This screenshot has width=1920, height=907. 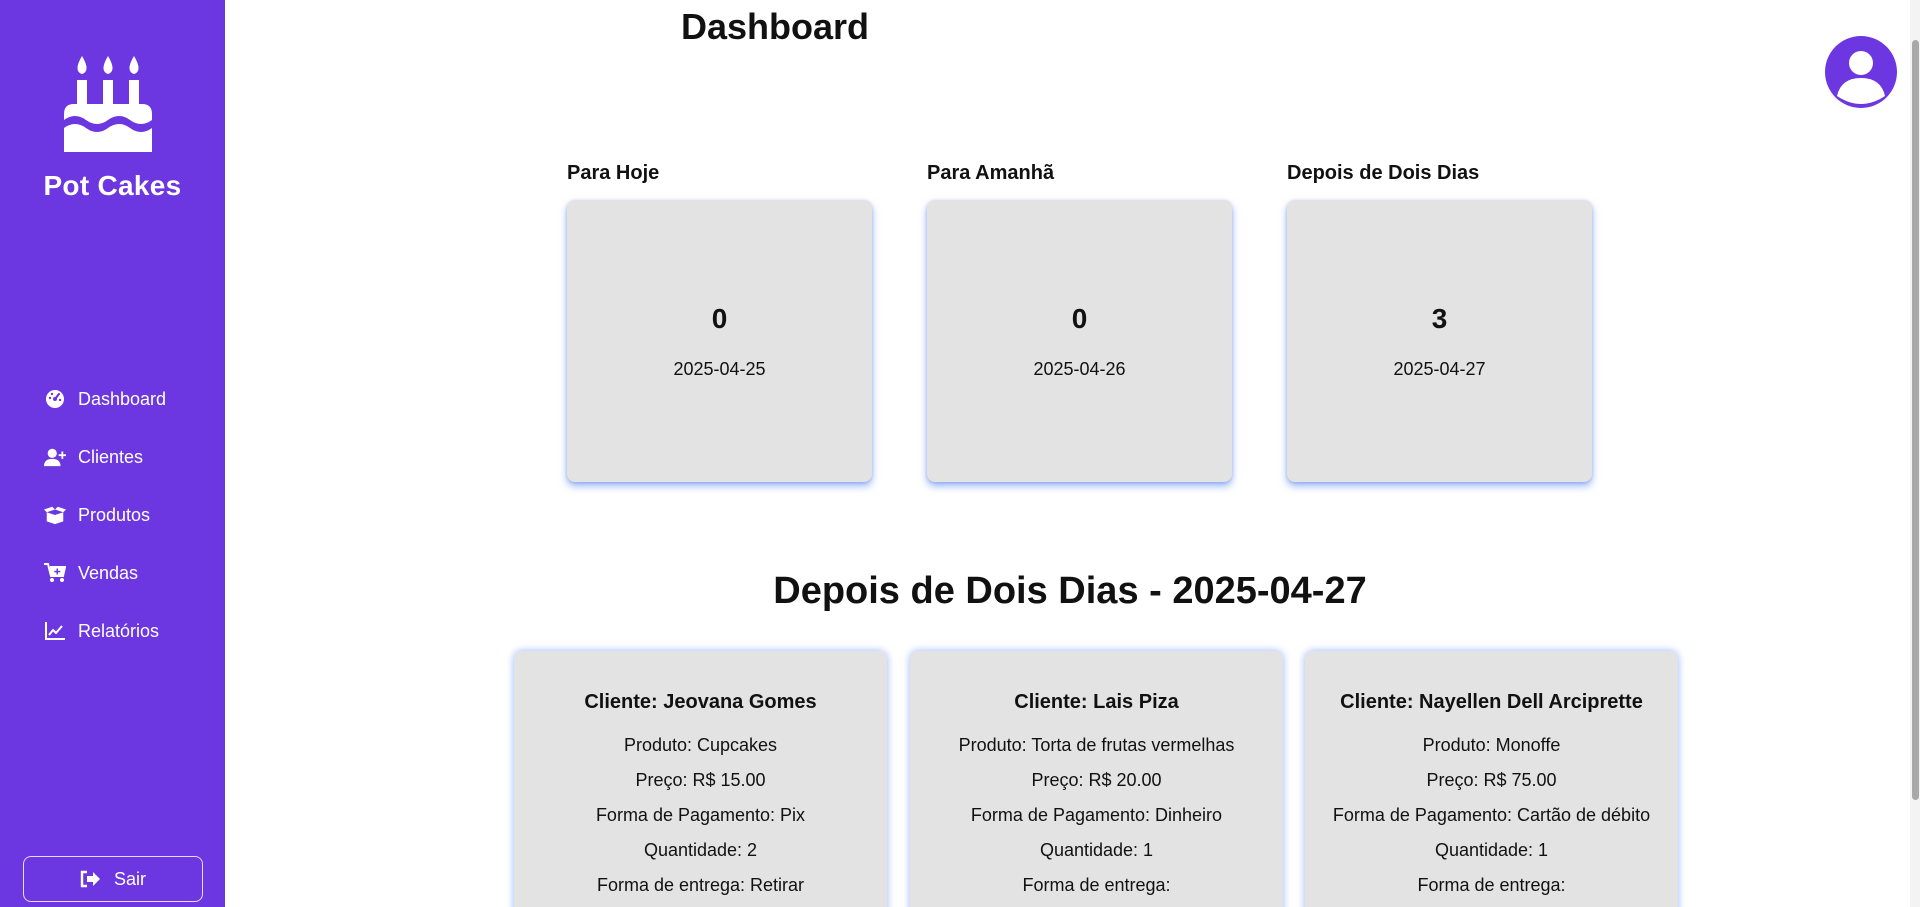 I want to click on scrollbar-thumb, so click(x=1915, y=420).